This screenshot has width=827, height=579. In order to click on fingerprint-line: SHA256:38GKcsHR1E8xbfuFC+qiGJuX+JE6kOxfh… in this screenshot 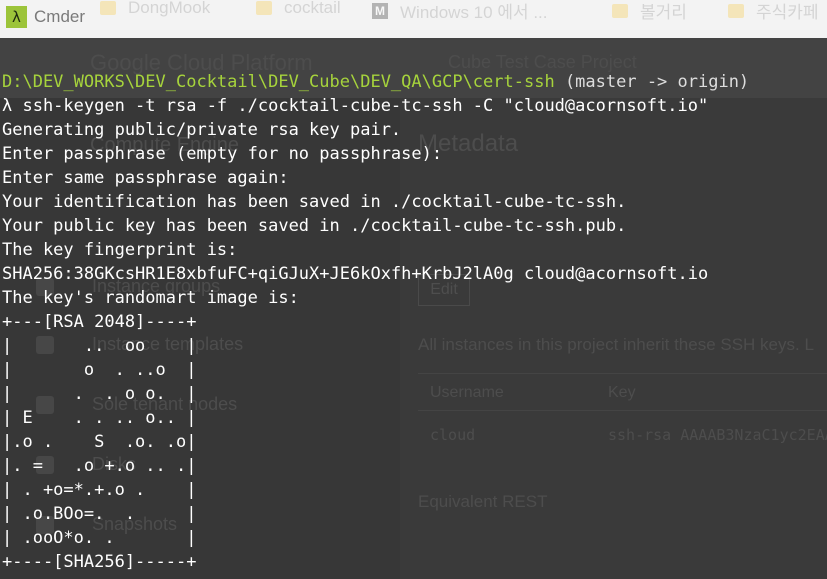, I will do `click(355, 274)`.